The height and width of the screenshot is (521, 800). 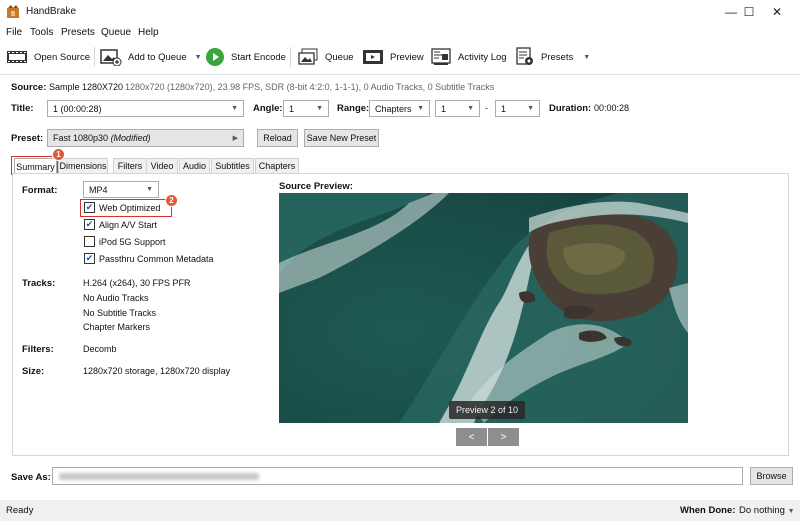 What do you see at coordinates (78, 32) in the screenshot?
I see `menu-presets: Presets` at bounding box center [78, 32].